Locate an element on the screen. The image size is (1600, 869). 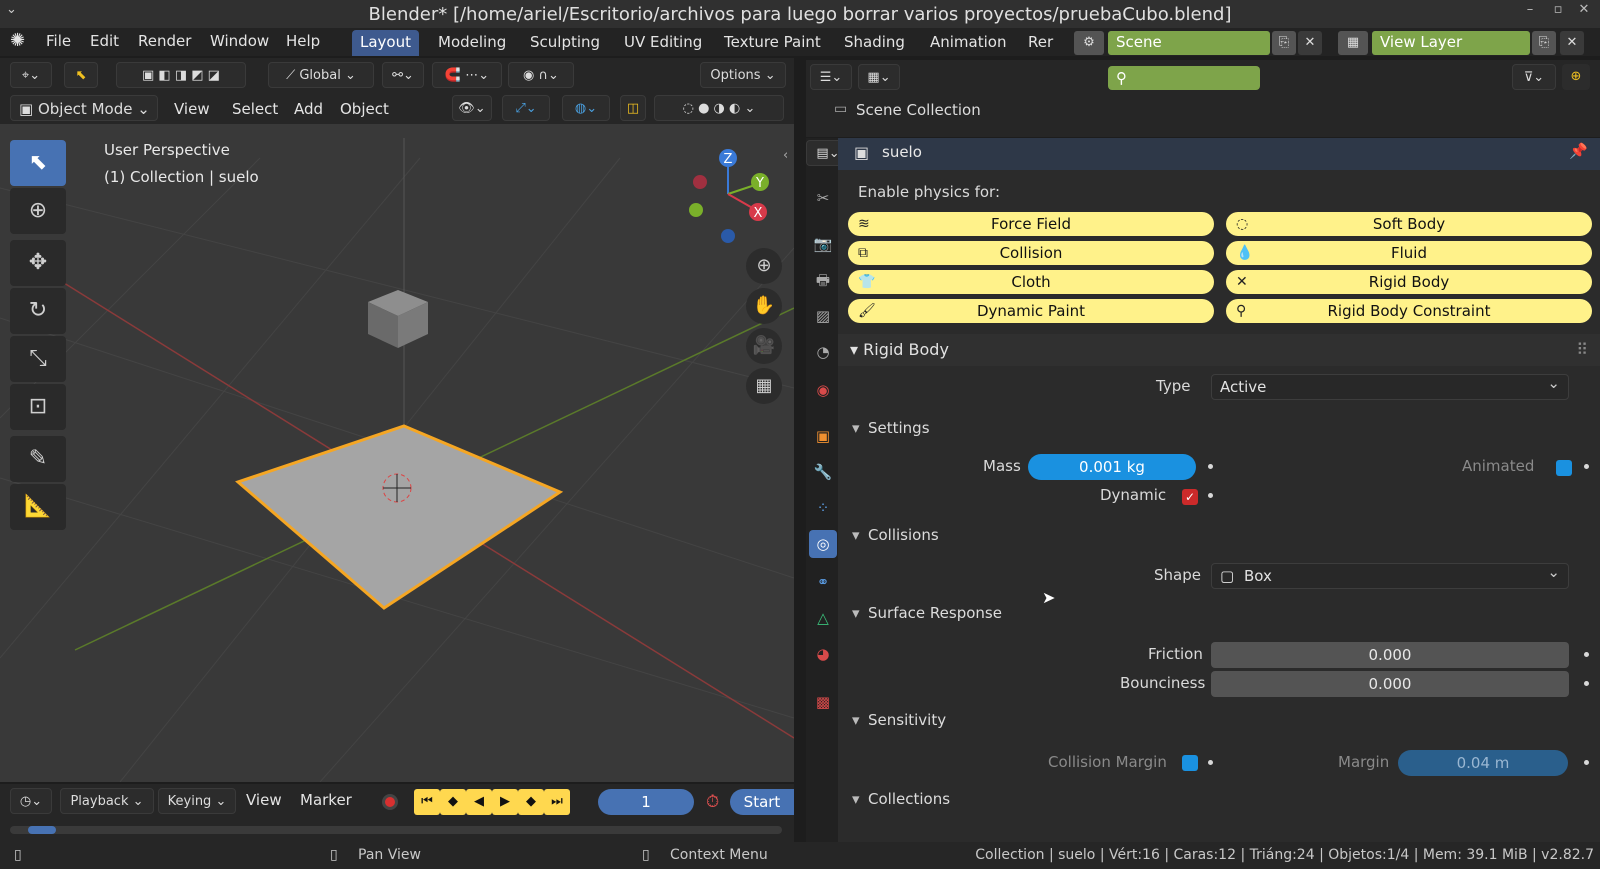
menu-render: Render is located at coordinates (164, 41).